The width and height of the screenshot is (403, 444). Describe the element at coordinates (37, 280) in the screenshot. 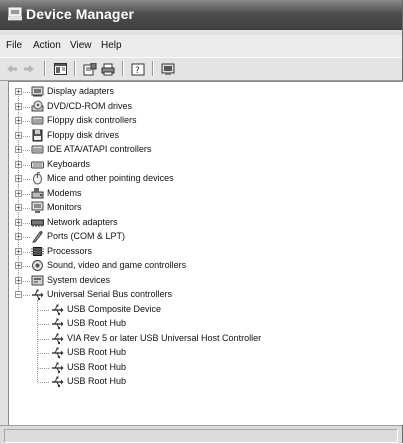

I see `system-device-icon` at that location.